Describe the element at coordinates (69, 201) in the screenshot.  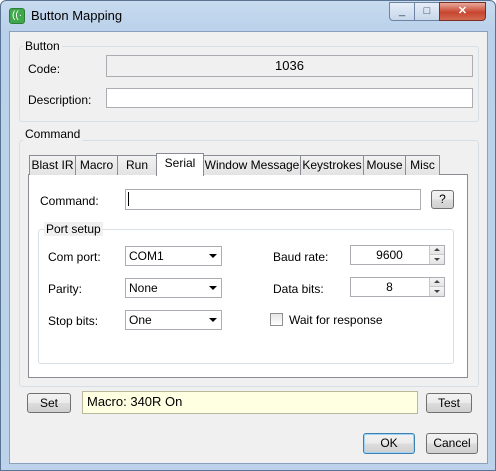
I see `command-label: Command:` at that location.